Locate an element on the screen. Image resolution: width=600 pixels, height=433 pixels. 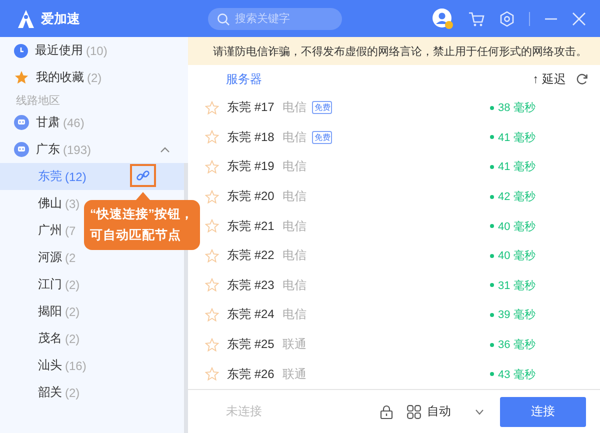
sort-header: ↑ 延迟 is located at coordinates (549, 79).